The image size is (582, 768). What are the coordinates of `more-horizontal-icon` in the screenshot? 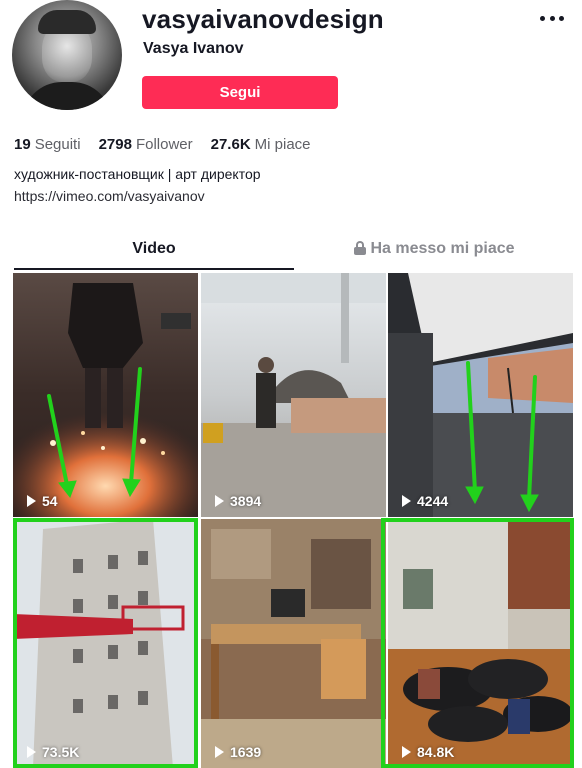 It's located at (552, 18).